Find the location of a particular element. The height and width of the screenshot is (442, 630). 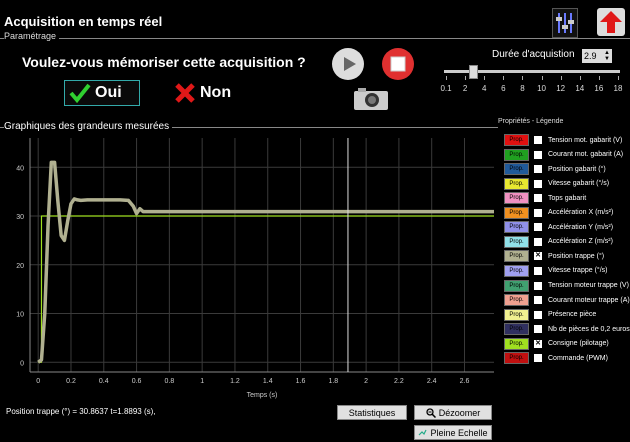

legend-item: Prop. Nb de pièces de 0,2 euros is located at coordinates (567, 329).